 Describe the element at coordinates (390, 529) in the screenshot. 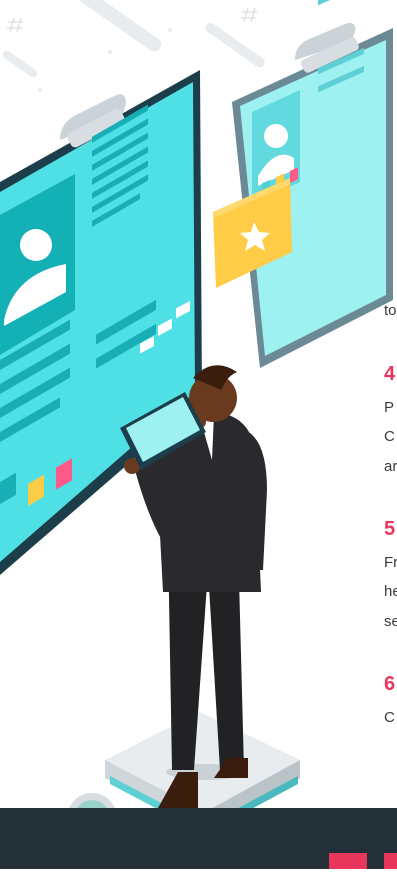

I see `step-number: 5` at that location.